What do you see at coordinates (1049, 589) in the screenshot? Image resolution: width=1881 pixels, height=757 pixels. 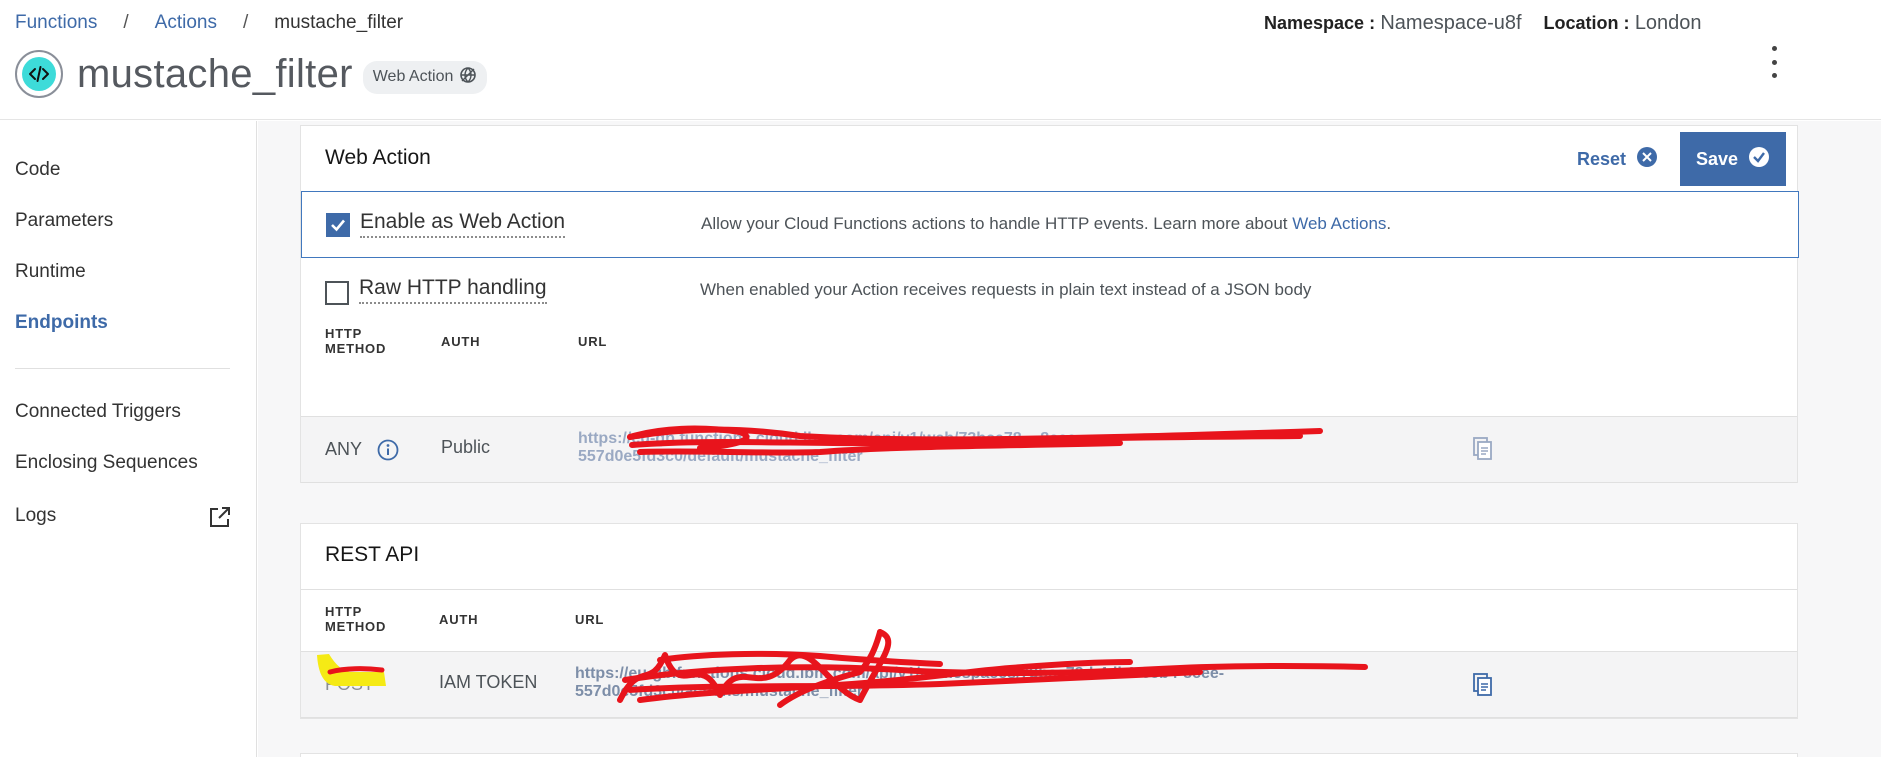 I see `divider` at bounding box center [1049, 589].